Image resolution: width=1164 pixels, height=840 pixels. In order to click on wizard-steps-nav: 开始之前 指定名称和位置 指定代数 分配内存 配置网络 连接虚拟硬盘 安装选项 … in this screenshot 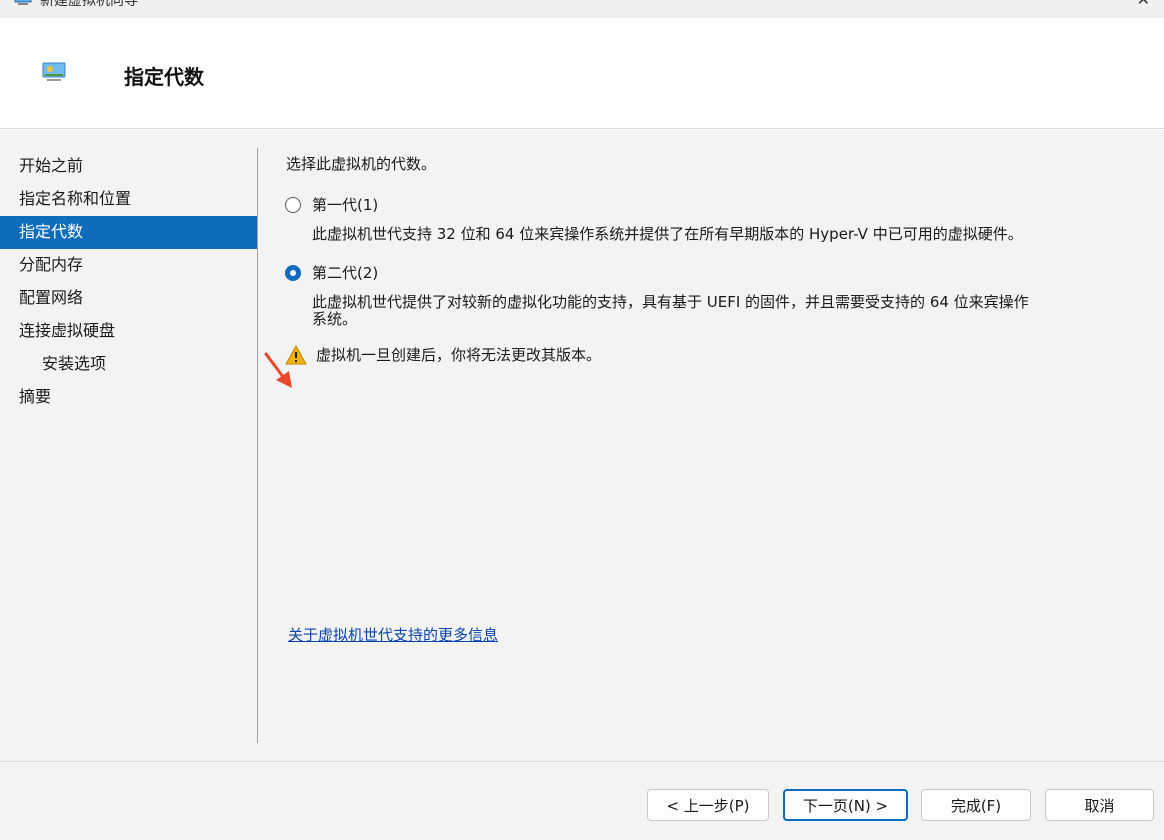, I will do `click(128, 282)`.